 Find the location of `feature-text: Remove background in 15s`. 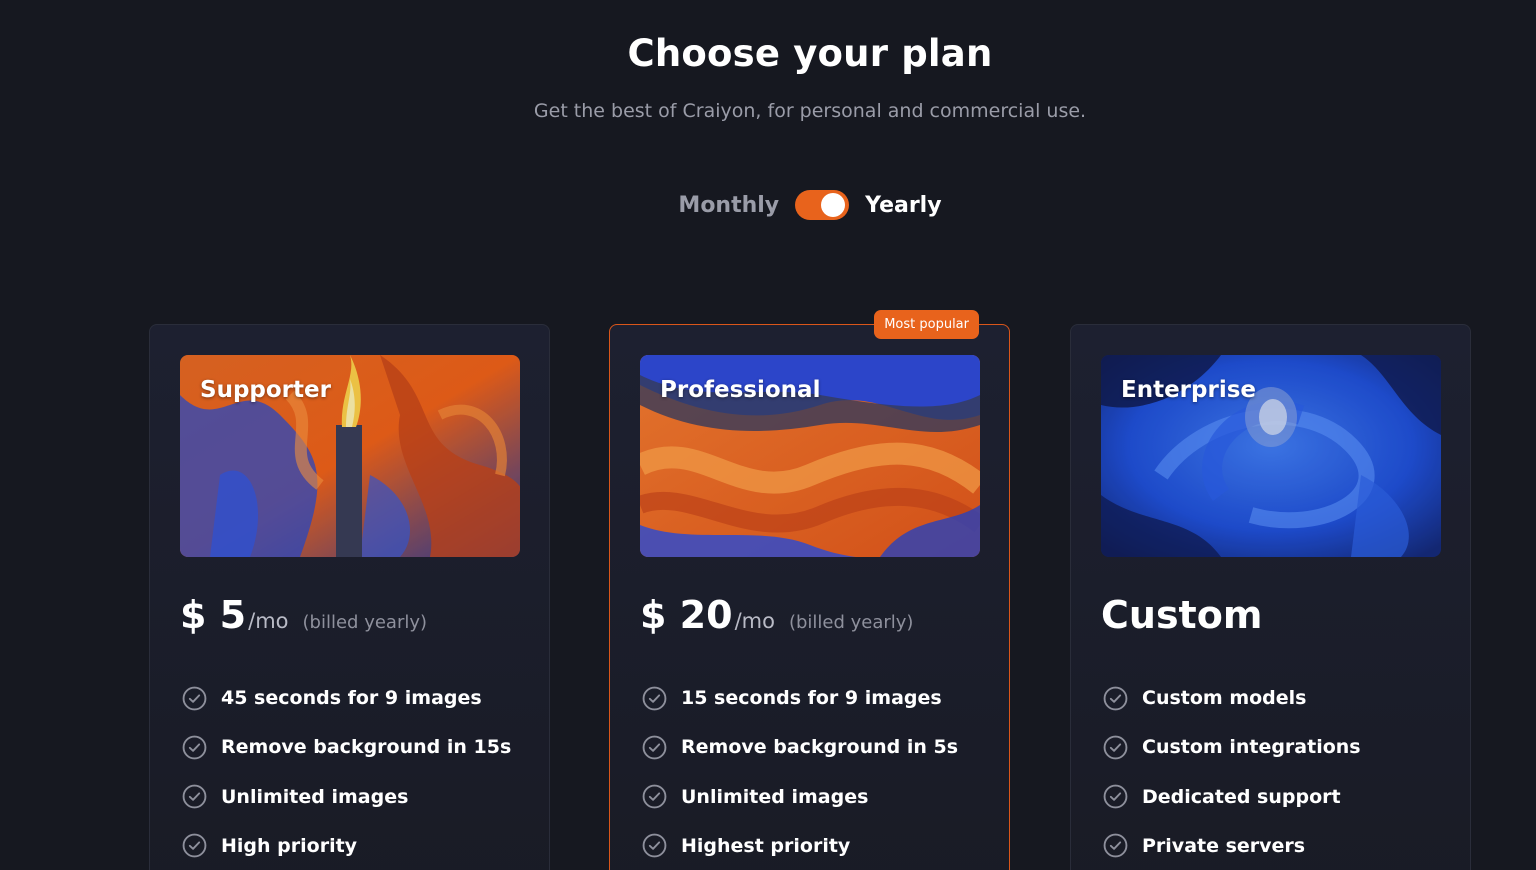

feature-text: Remove background in 15s is located at coordinates (366, 747).